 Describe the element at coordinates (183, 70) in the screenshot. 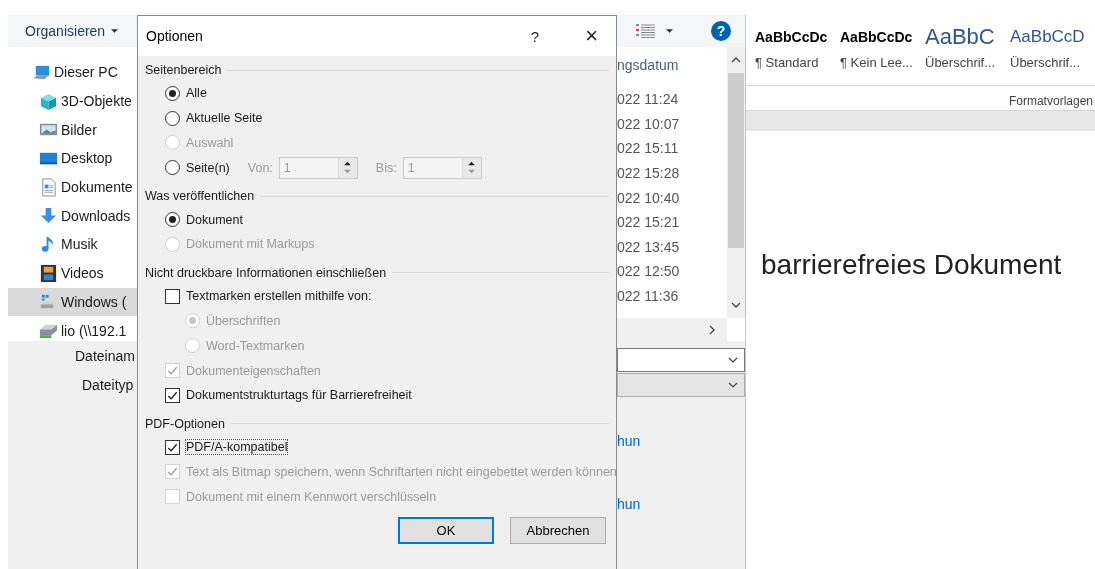

I see `section-heading: Seitenbereich` at that location.